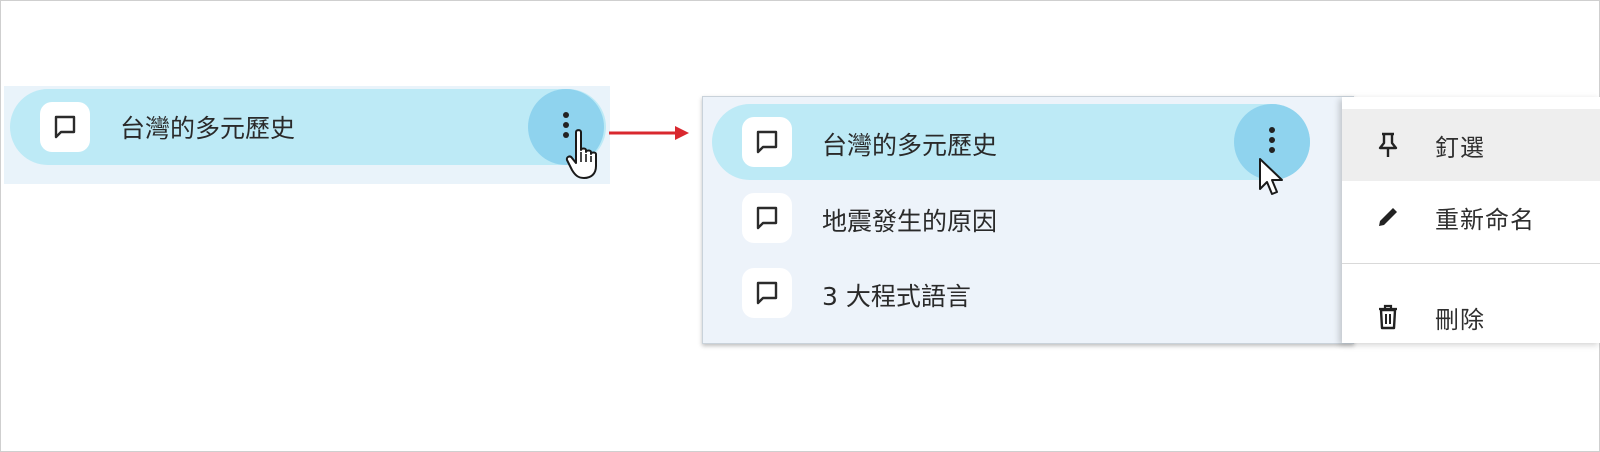 The height and width of the screenshot is (452, 1600). I want to click on pin-icon, so click(1388, 145).